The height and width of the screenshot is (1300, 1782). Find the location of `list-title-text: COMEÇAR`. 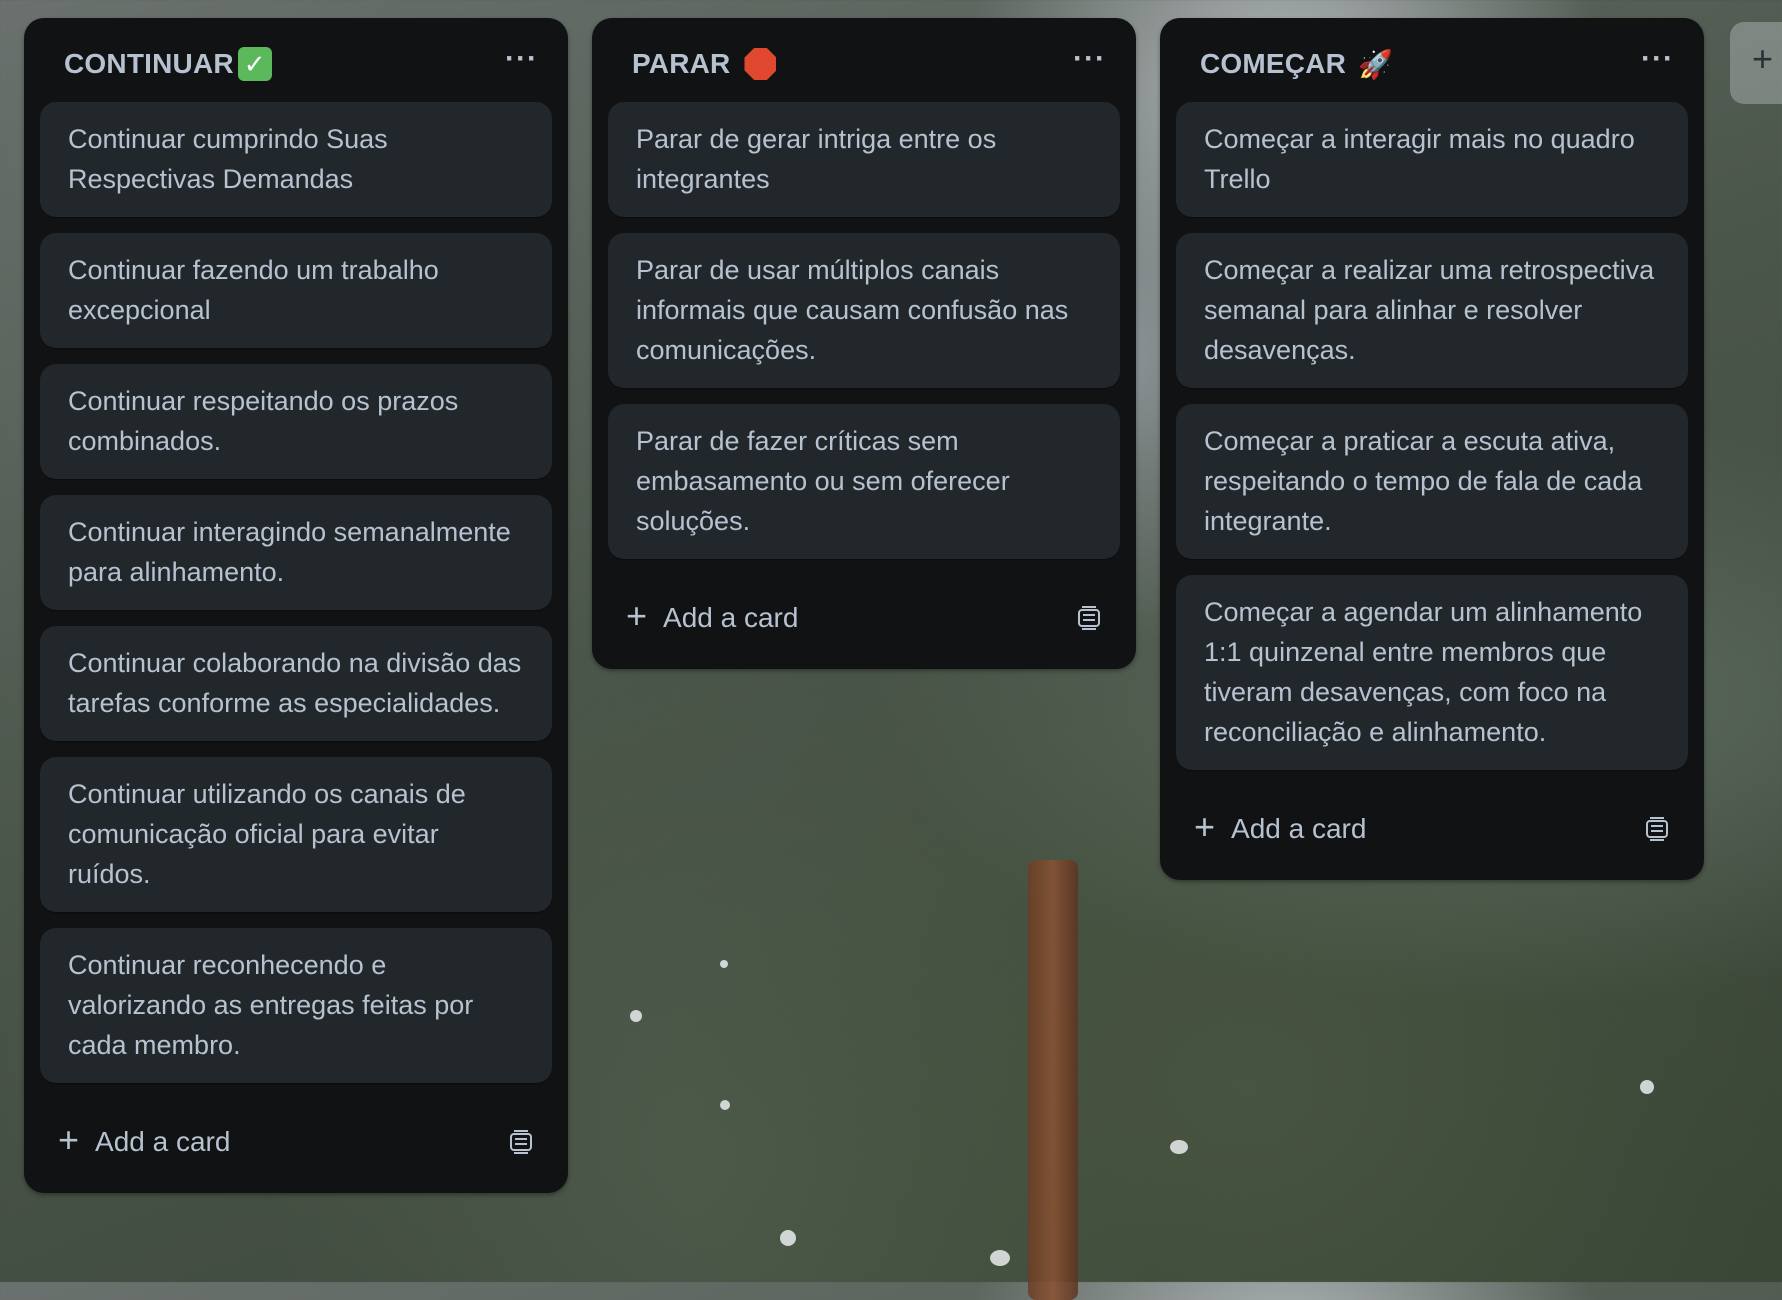

list-title-text: COMEÇAR is located at coordinates (1273, 63).